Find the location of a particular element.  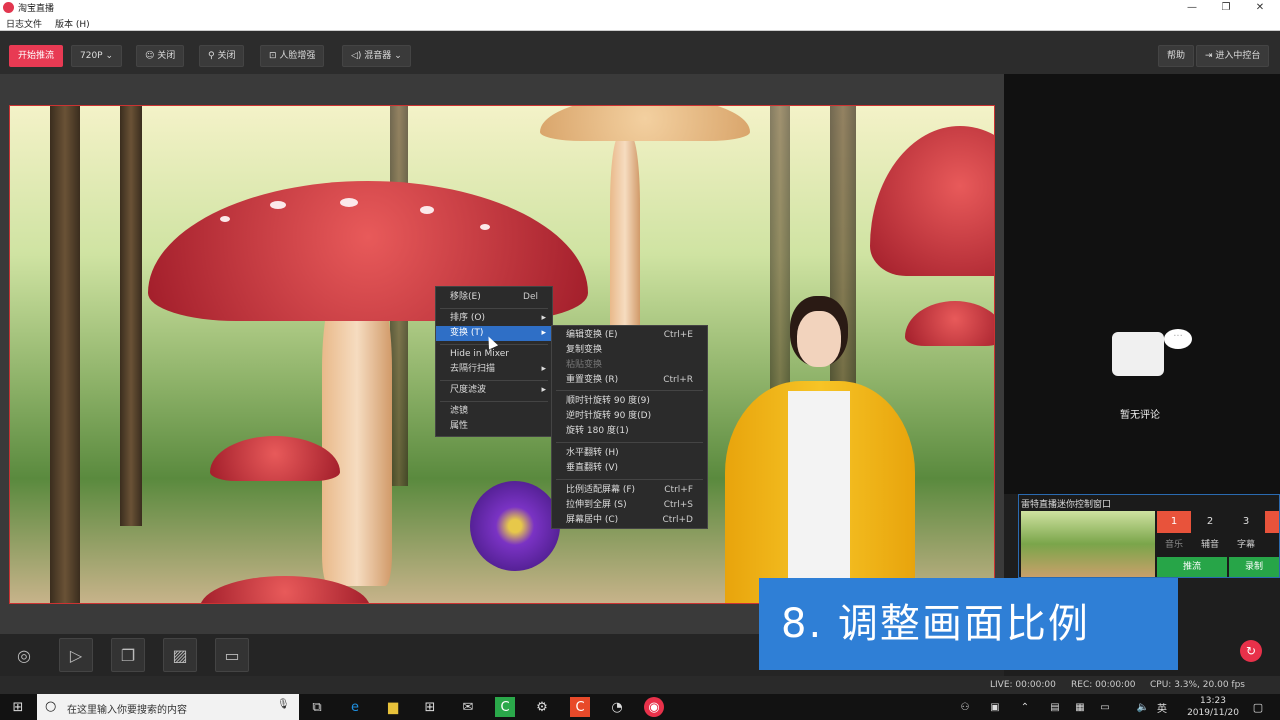

people-icon: ⚇ is located at coordinates (965, 707).